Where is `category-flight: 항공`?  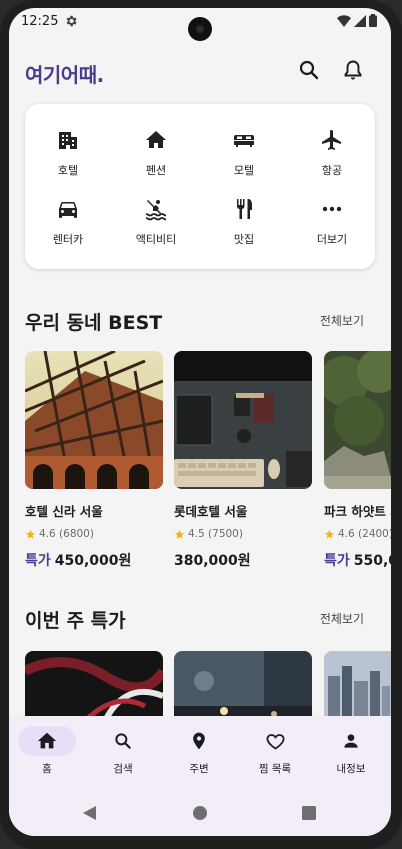
category-flight: 항공 is located at coordinates (332, 158).